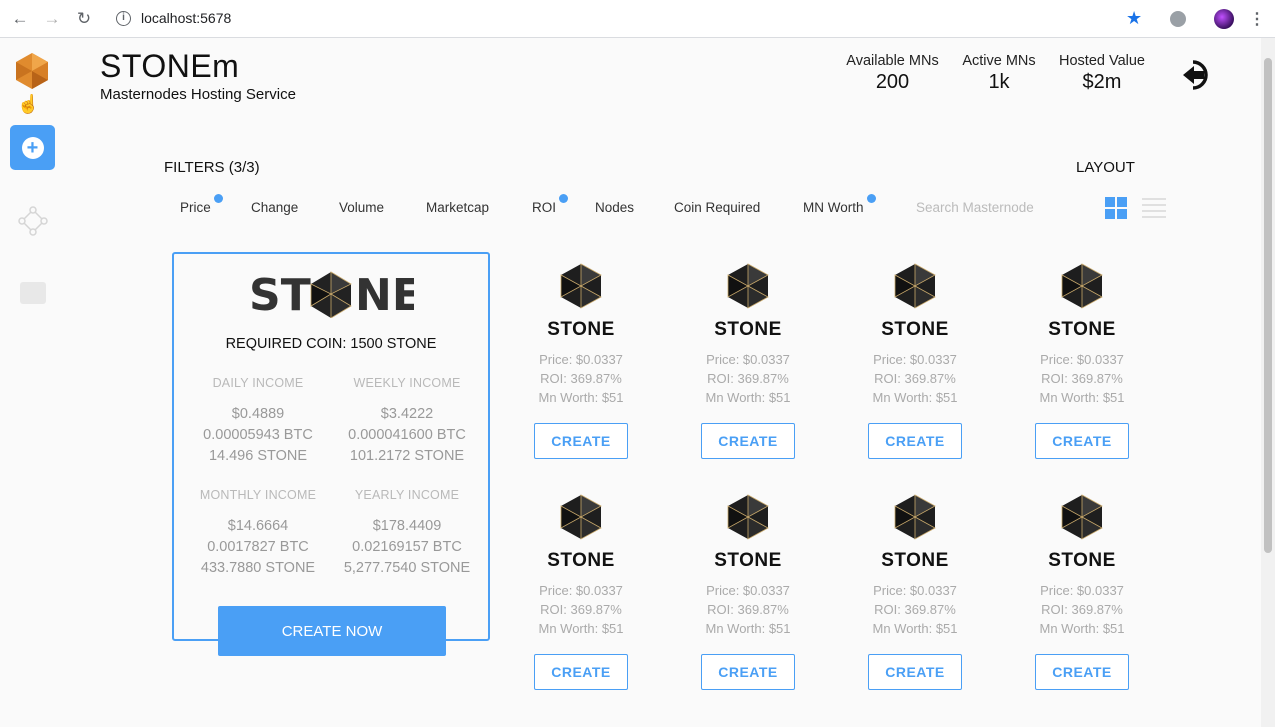 The image size is (1275, 727). What do you see at coordinates (1178, 19) in the screenshot?
I see `extension-icon` at bounding box center [1178, 19].